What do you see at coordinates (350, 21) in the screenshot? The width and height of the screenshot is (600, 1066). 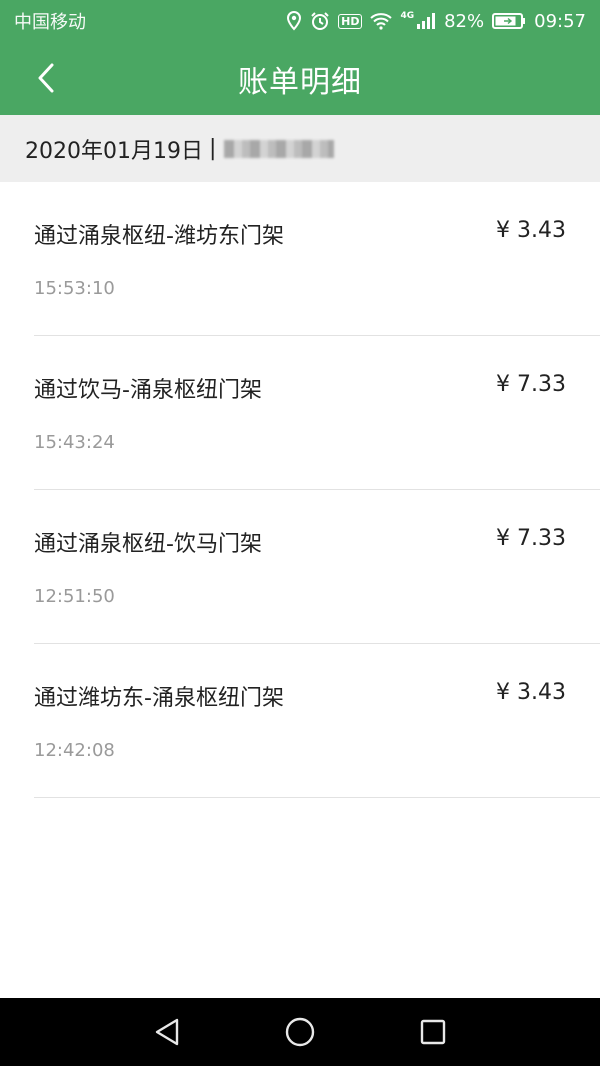 I see `hd-badge: HD` at bounding box center [350, 21].